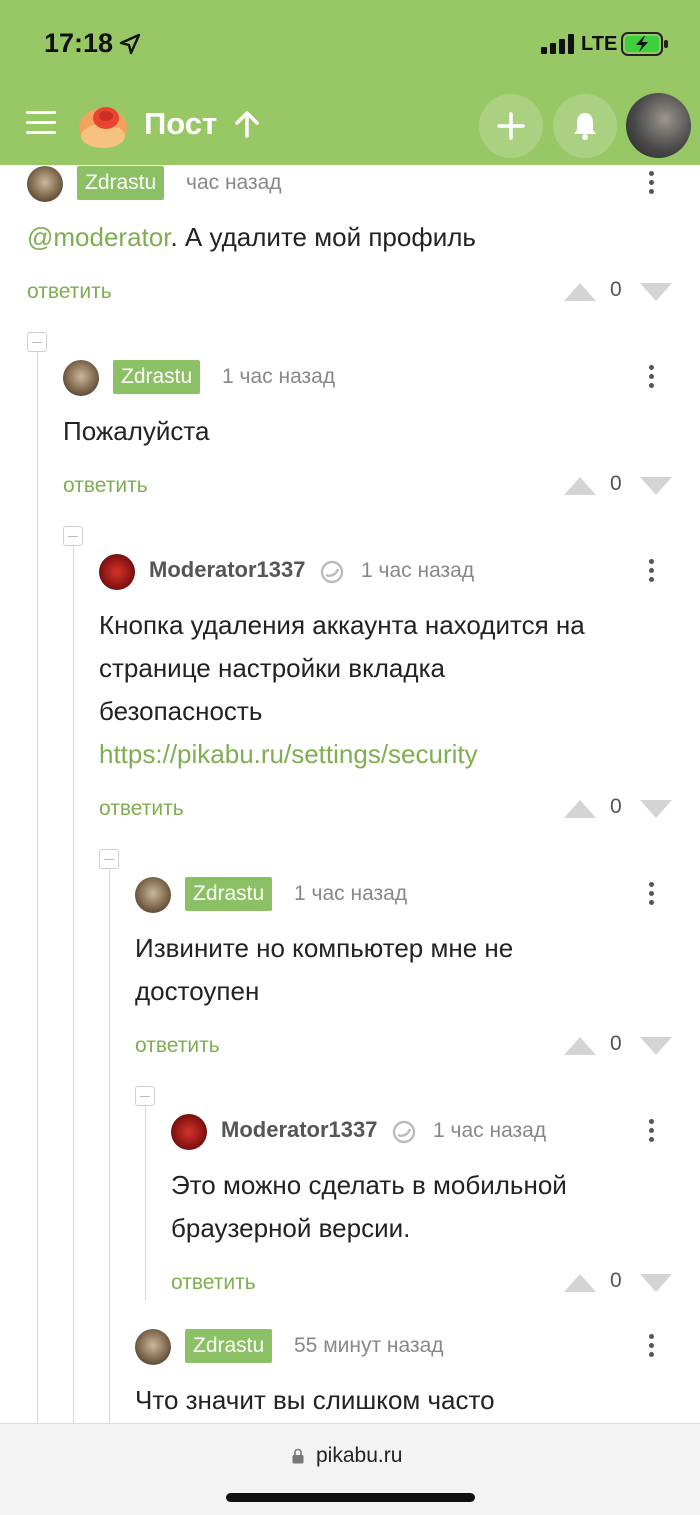  What do you see at coordinates (324, 969) in the screenshot?
I see `comment-text: Извините но компьютер мне не достоупен` at bounding box center [324, 969].